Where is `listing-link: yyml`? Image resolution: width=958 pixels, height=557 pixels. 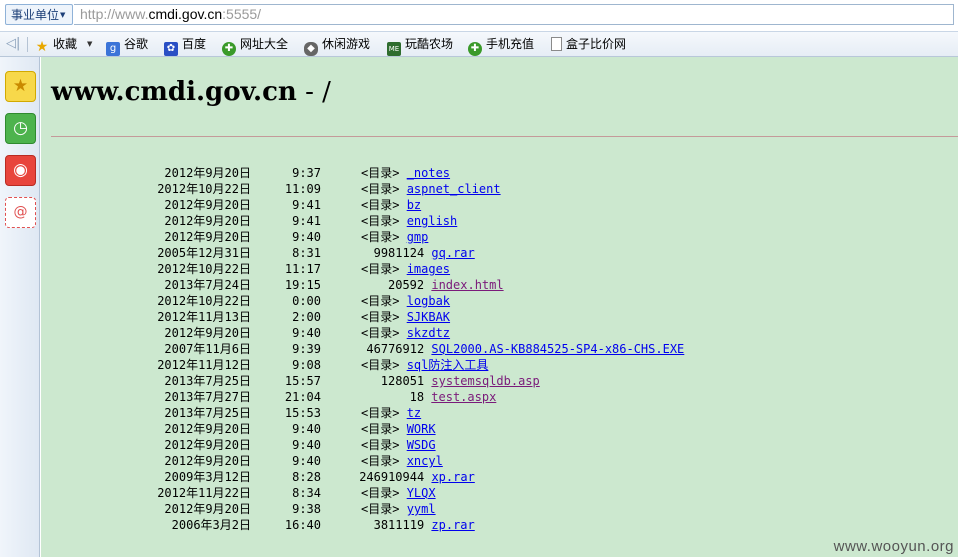
listing-link: yyml is located at coordinates (421, 509).